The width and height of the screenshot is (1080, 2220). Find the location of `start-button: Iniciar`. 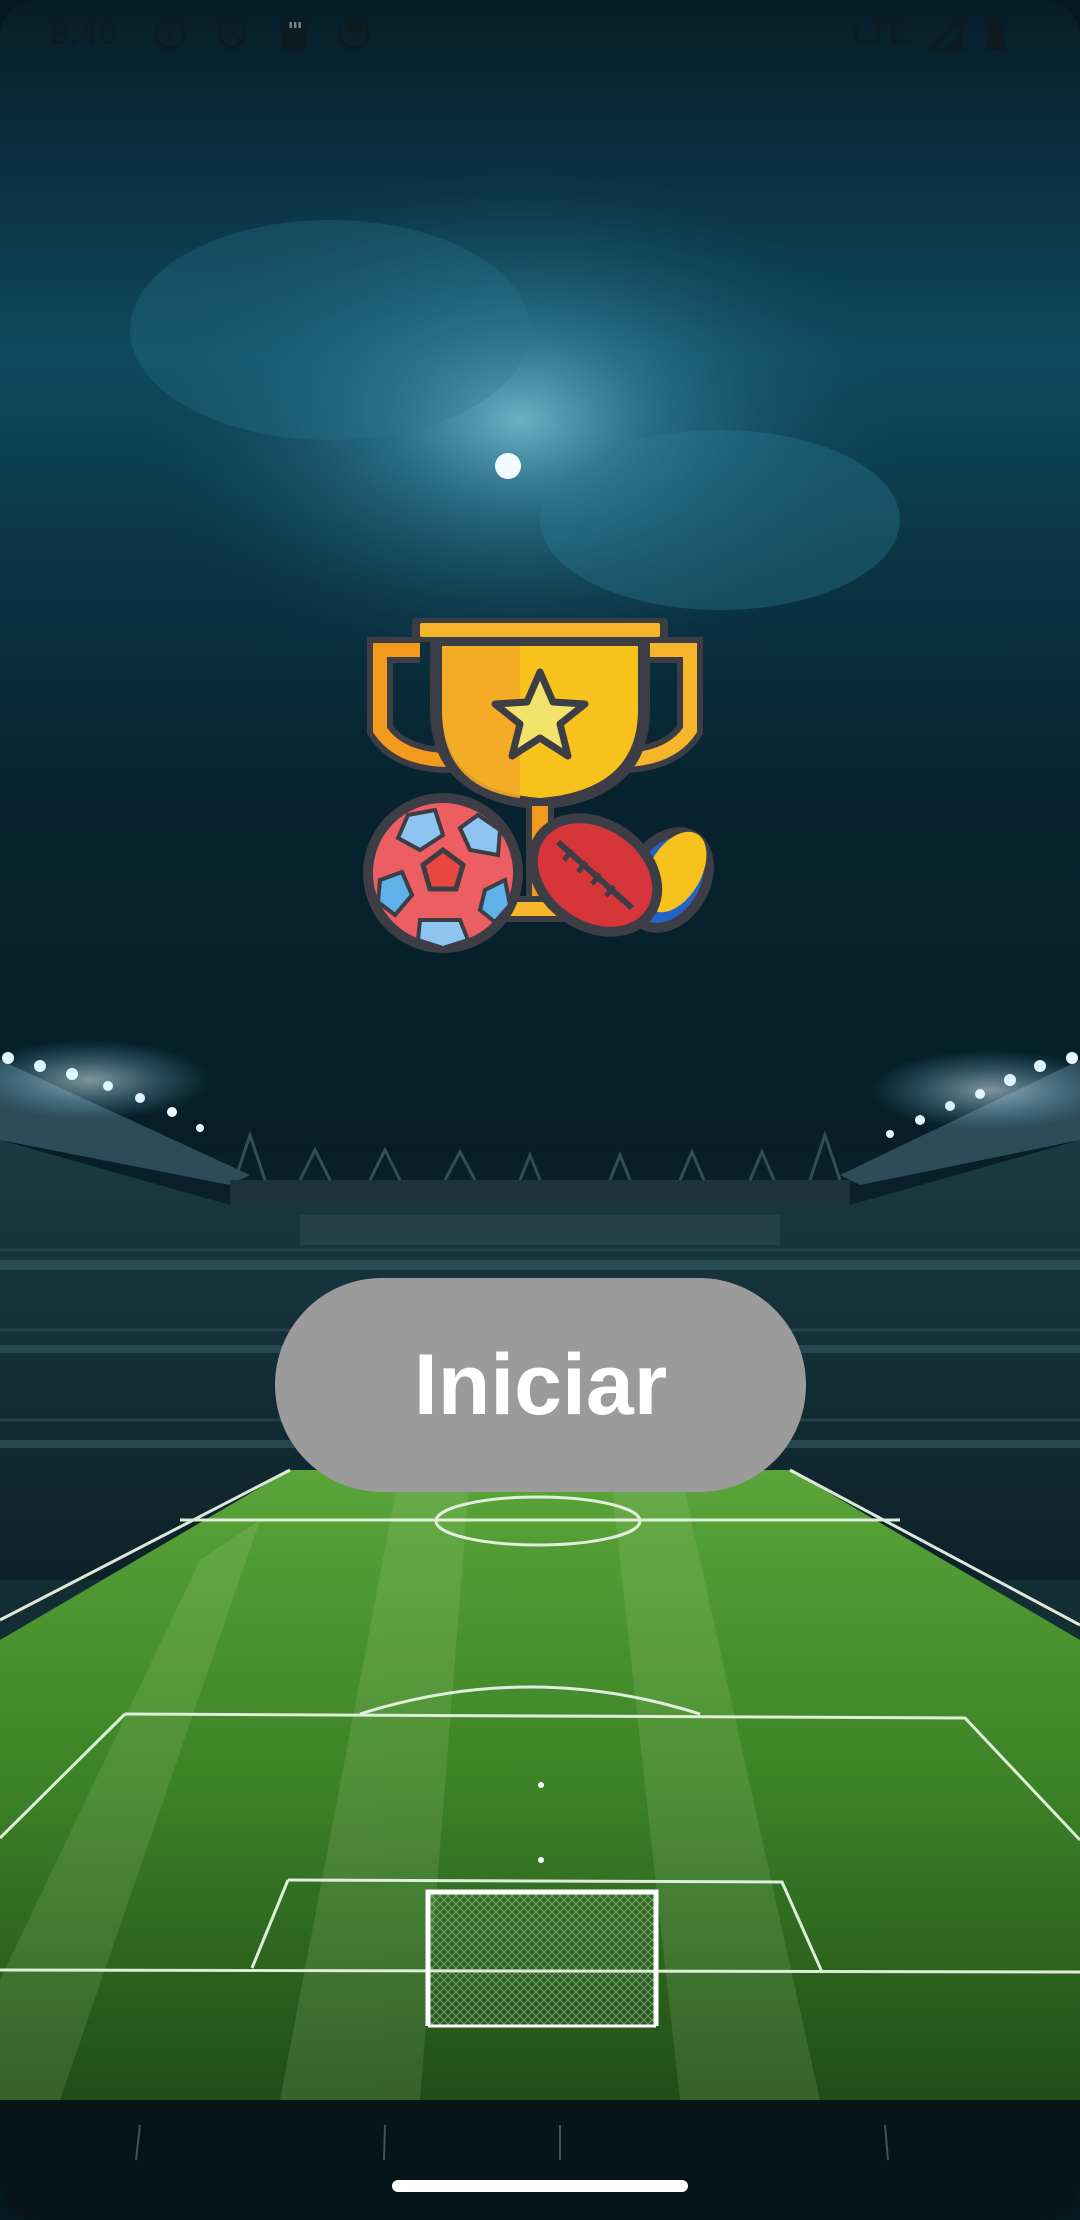

start-button: Iniciar is located at coordinates (540, 1385).